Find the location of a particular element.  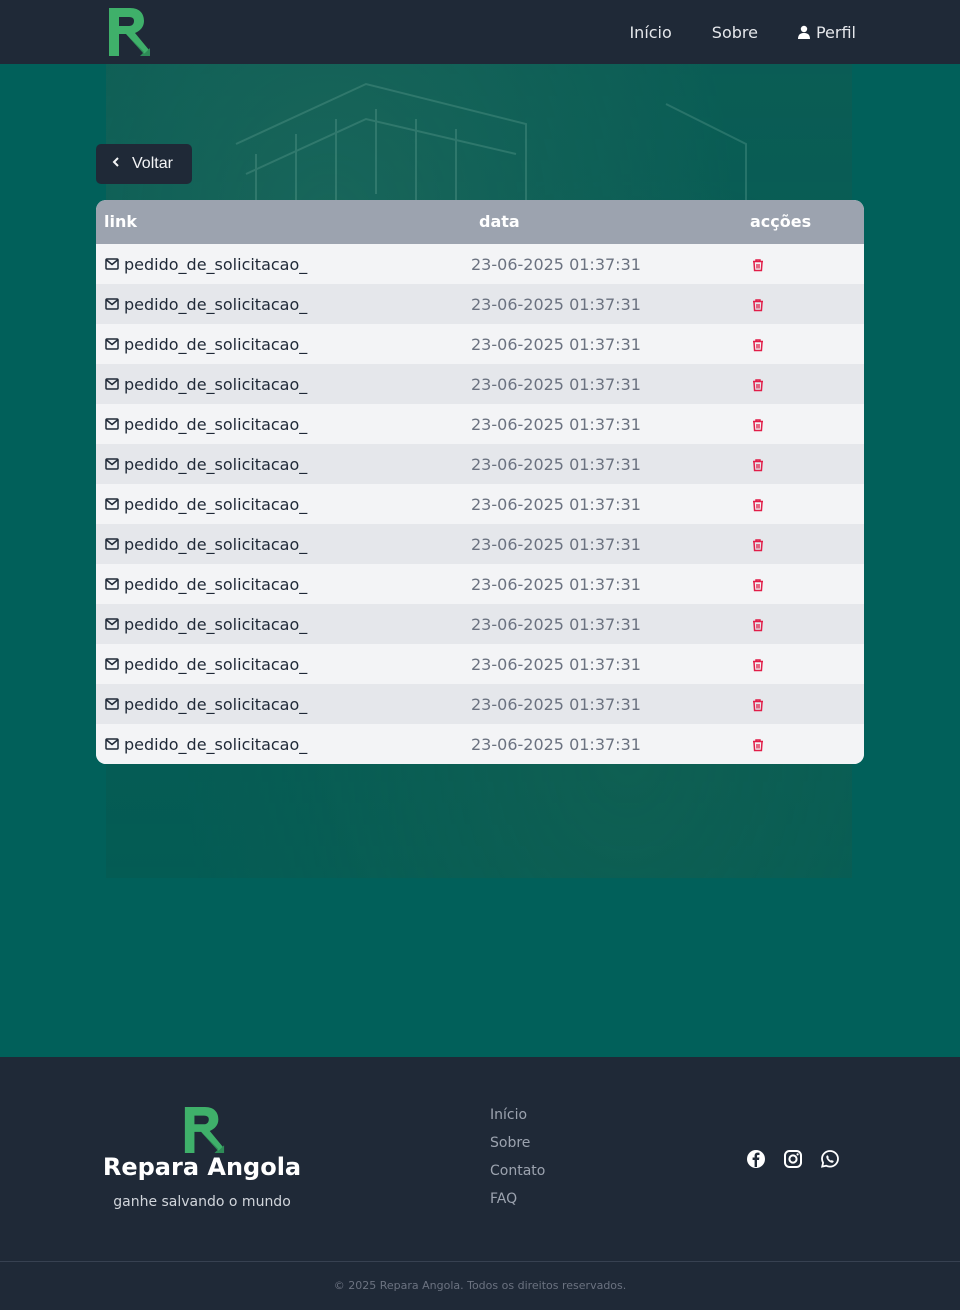

footer-tagline: ganhe salvando o mundo is located at coordinates (202, 1202).